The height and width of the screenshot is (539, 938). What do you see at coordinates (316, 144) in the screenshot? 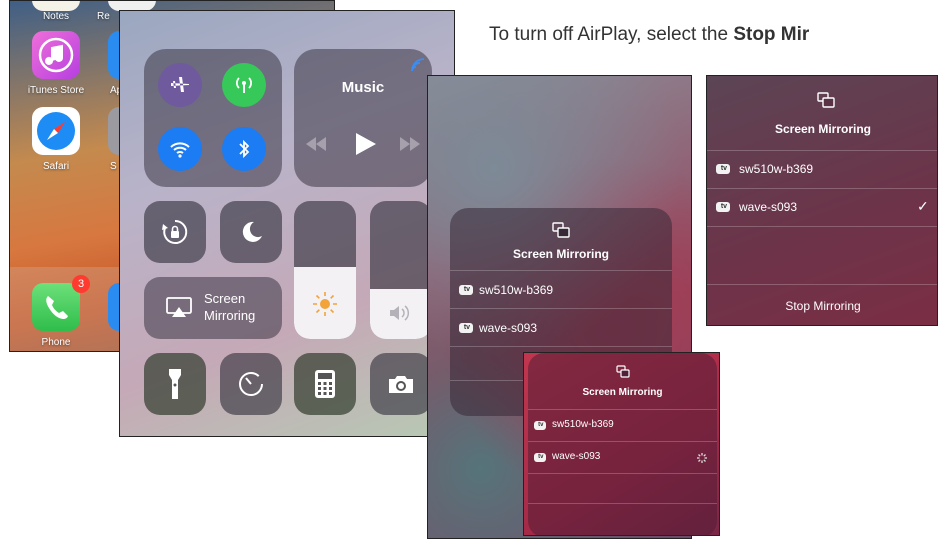
I see `rewind-icon` at bounding box center [316, 144].